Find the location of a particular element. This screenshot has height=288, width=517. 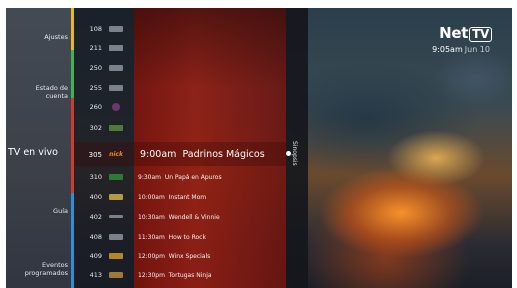

channel-number: 408 is located at coordinates (90, 237).